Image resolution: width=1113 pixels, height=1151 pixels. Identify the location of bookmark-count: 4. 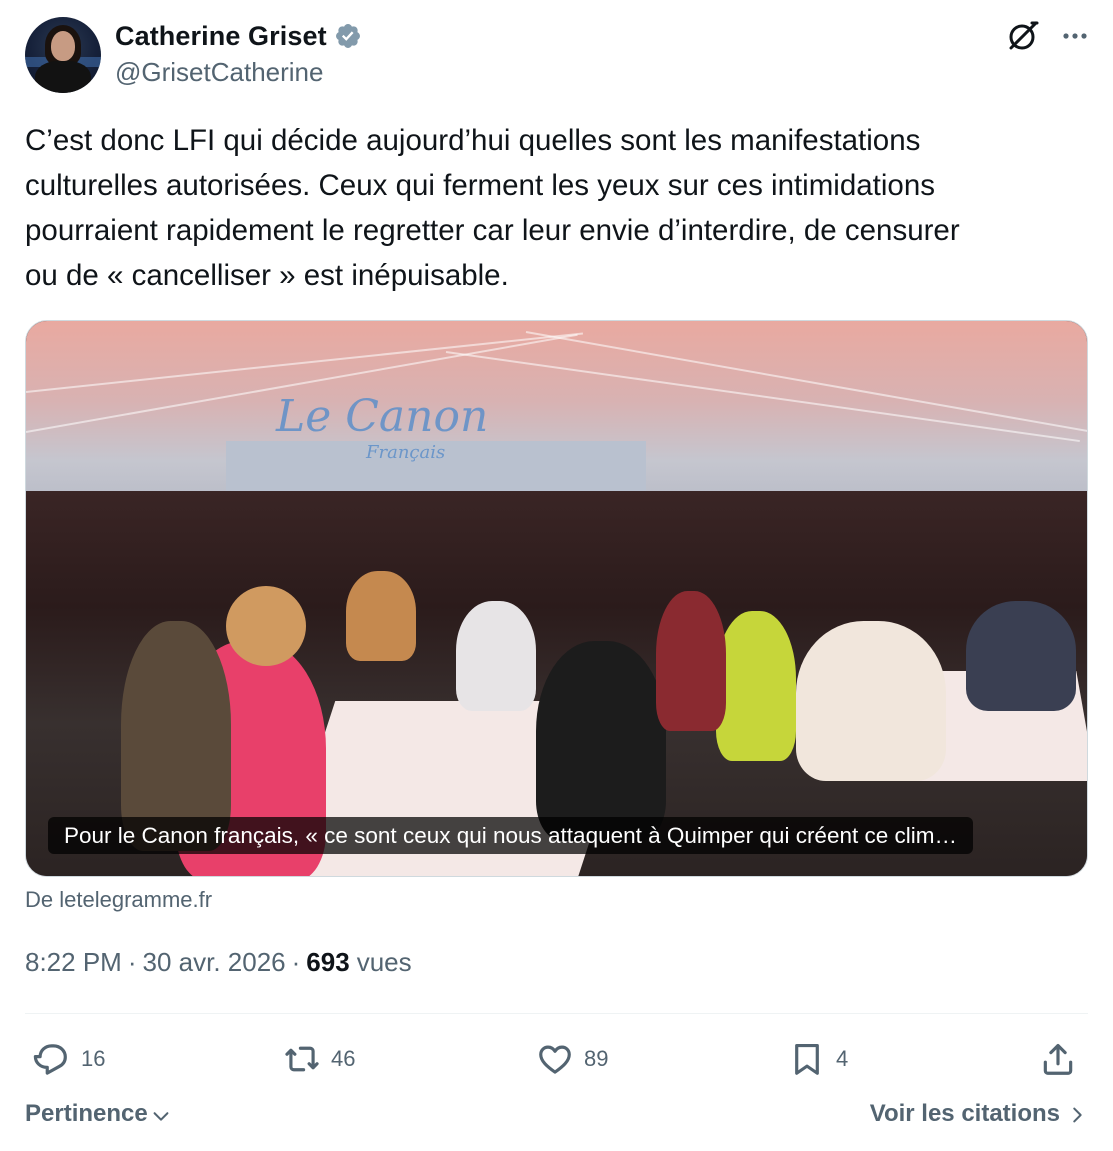
(842, 1058).